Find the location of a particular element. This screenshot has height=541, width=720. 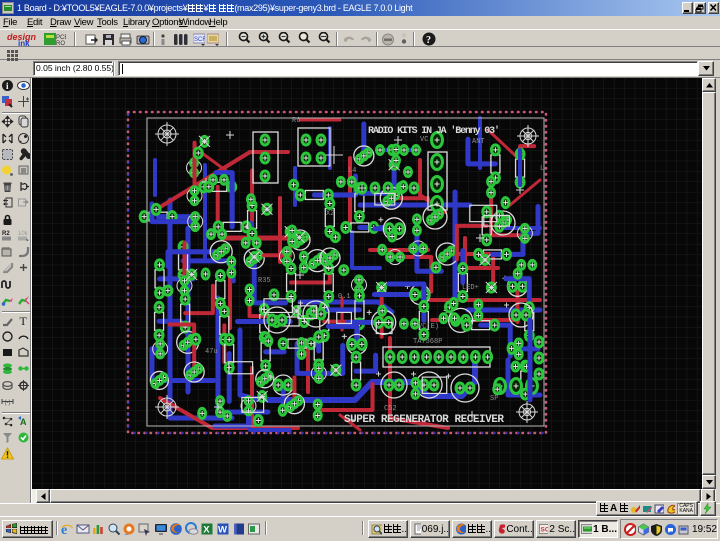

svg-text: L4 is located at coordinates (352, 171).